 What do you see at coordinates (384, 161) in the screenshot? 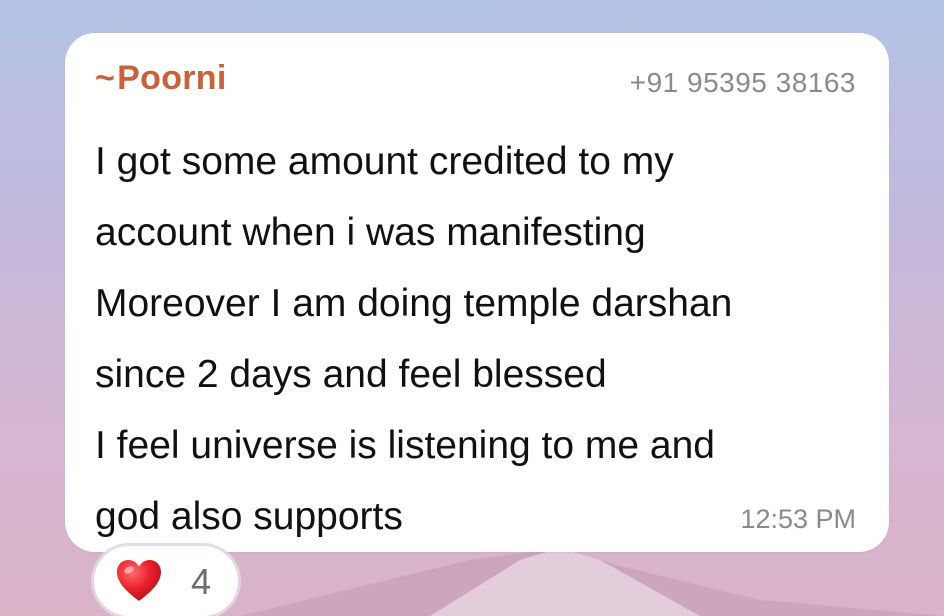
I see `message-line: I got some amount credited to my` at bounding box center [384, 161].